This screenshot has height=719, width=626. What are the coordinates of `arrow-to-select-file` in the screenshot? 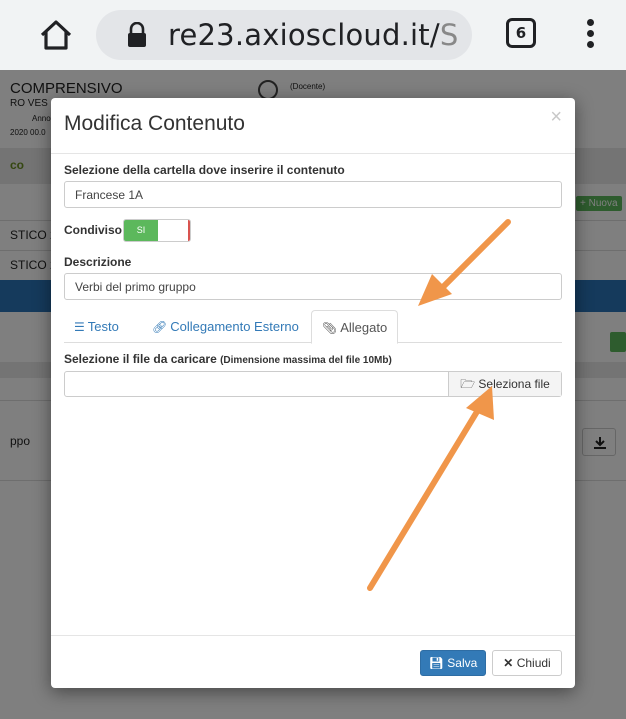 It's located at (430, 488).